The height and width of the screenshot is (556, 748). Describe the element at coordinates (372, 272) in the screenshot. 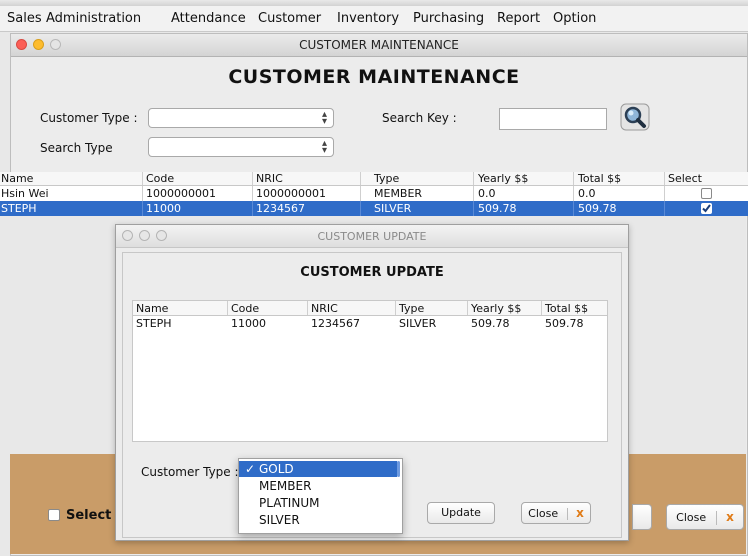

I see `dialog-heading: CUSTOMER UPDATE` at that location.